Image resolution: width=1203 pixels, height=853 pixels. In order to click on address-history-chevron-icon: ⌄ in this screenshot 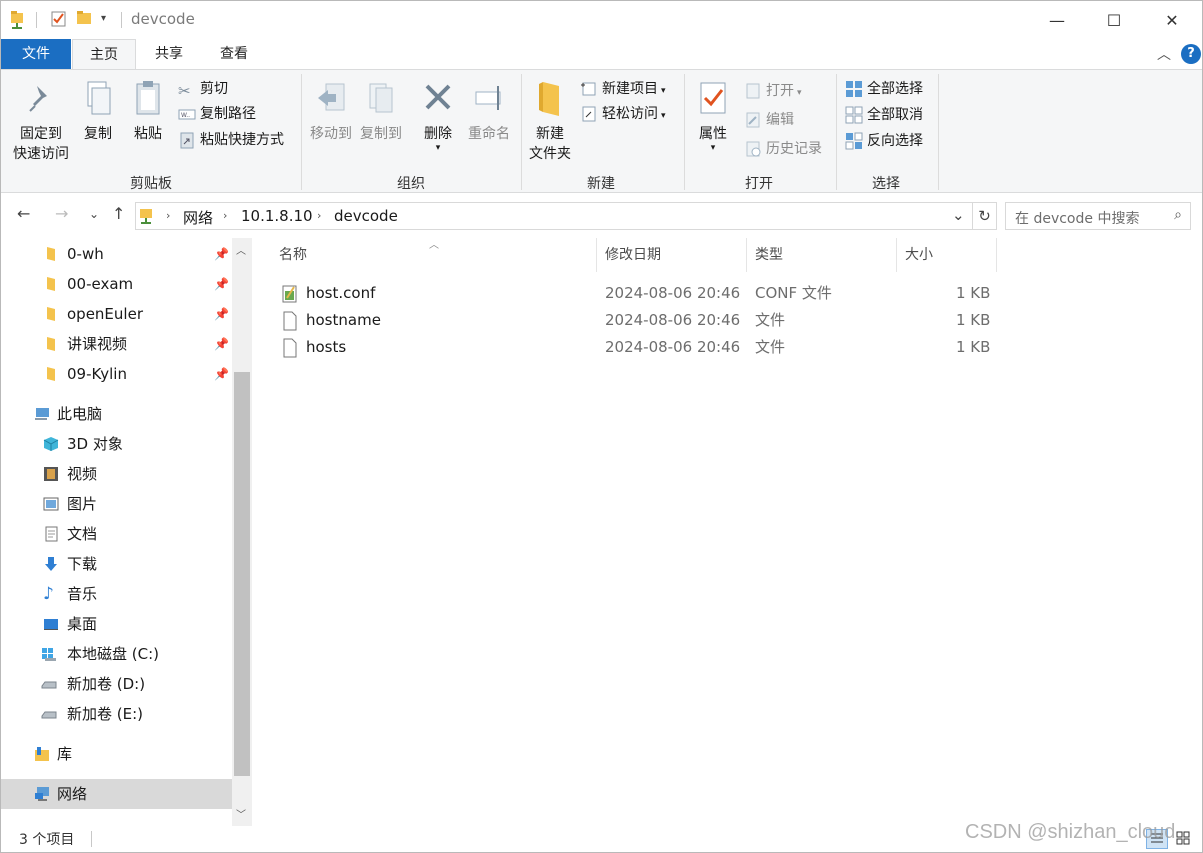, I will do `click(958, 215)`.